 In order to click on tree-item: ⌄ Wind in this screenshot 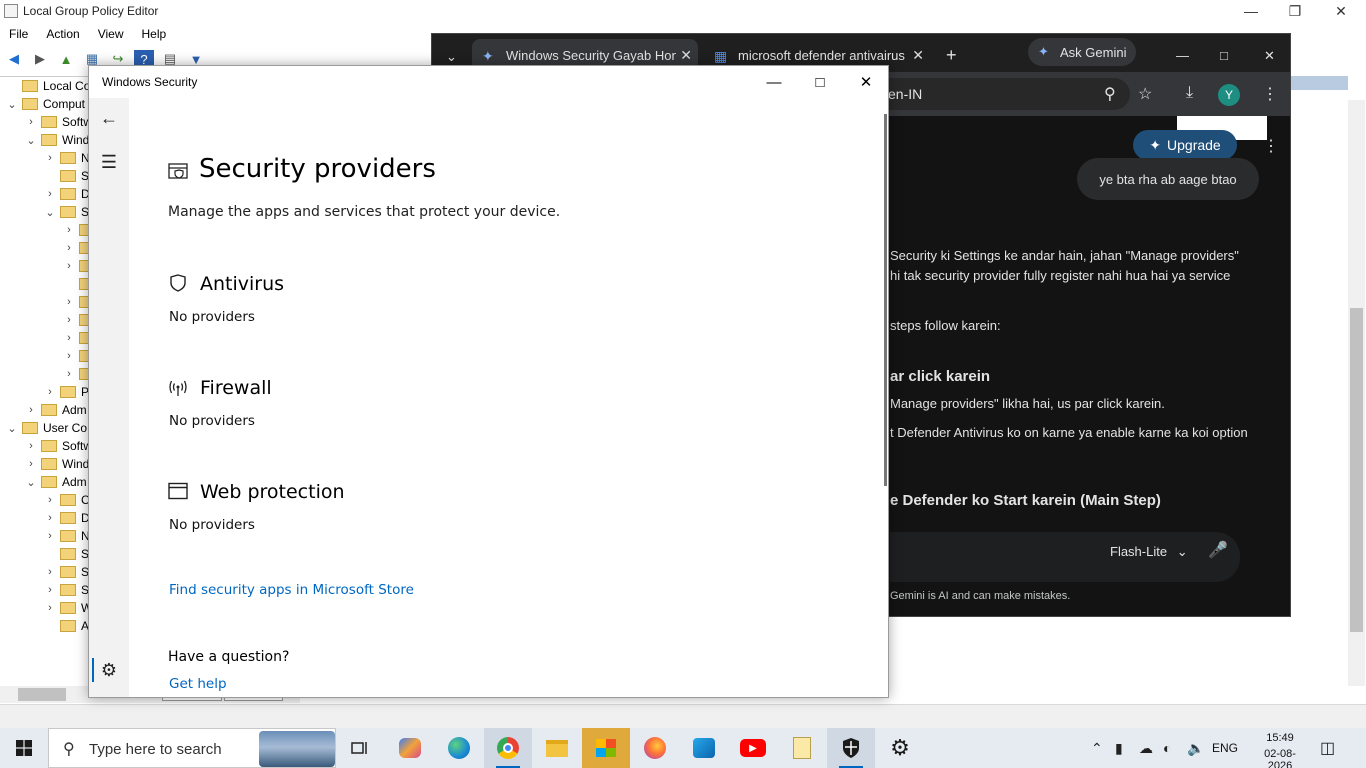, I will do `click(57, 140)`.